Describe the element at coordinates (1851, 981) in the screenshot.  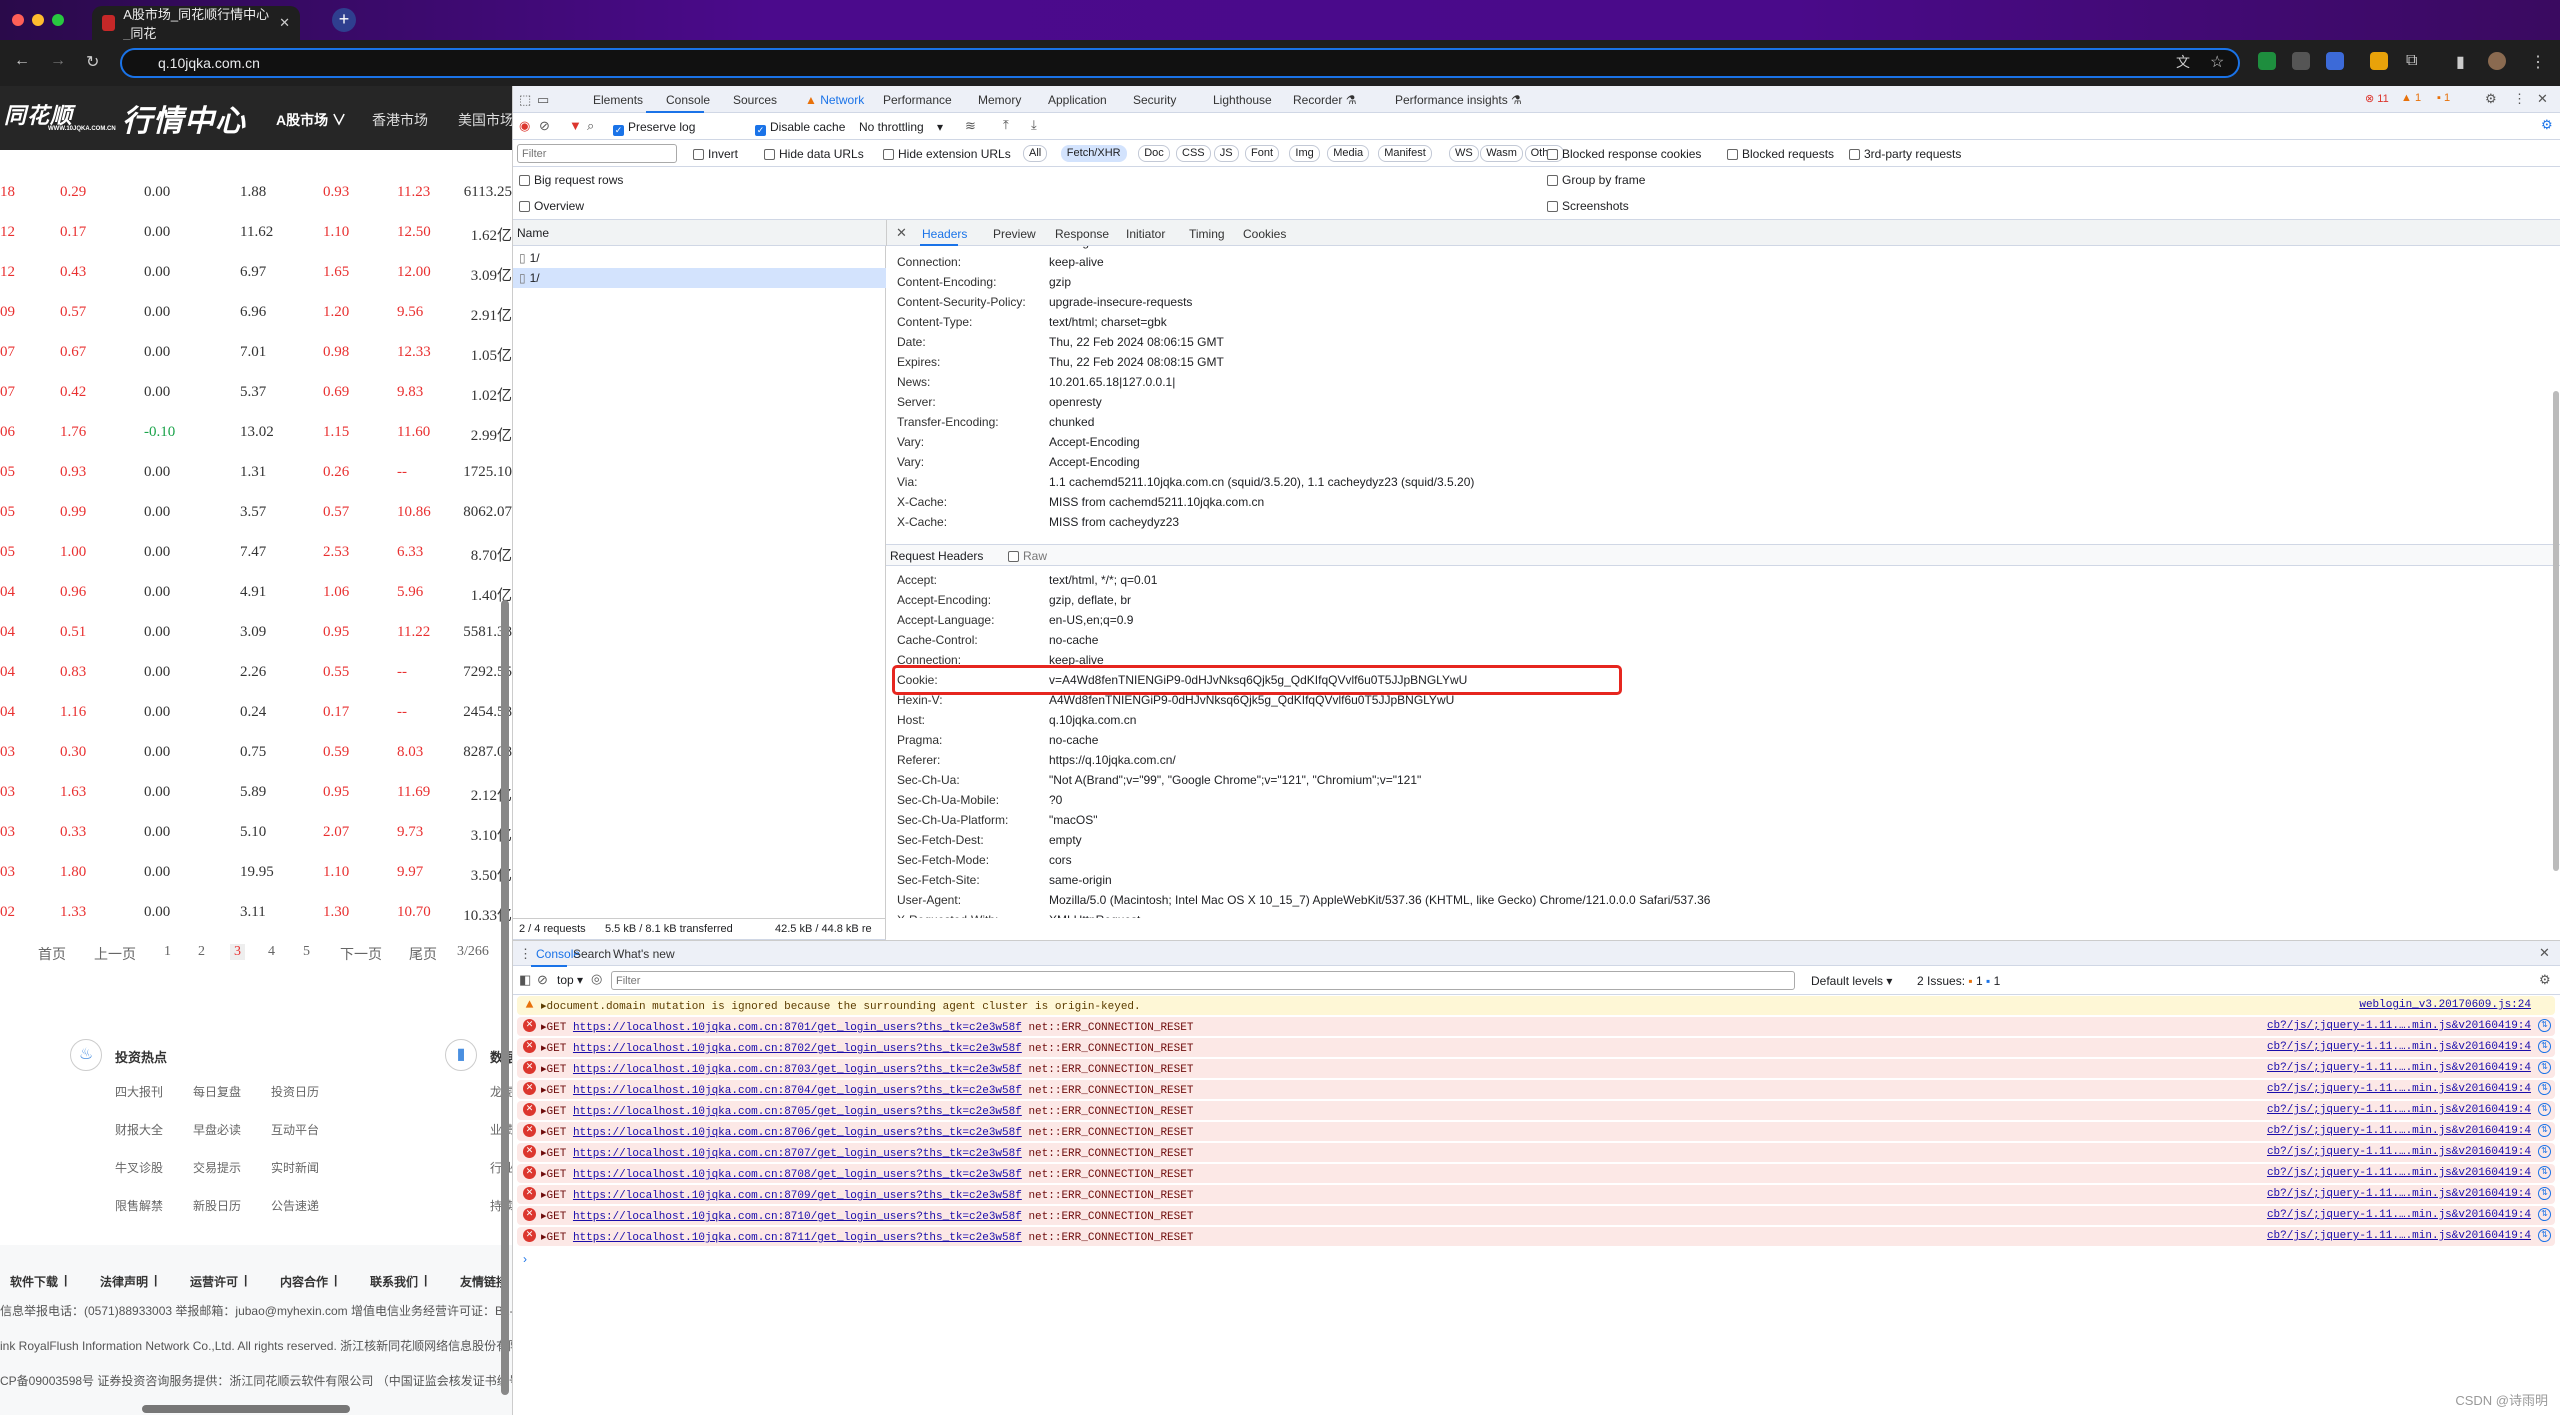
I see `log-levels-select: Default levels ▾` at that location.